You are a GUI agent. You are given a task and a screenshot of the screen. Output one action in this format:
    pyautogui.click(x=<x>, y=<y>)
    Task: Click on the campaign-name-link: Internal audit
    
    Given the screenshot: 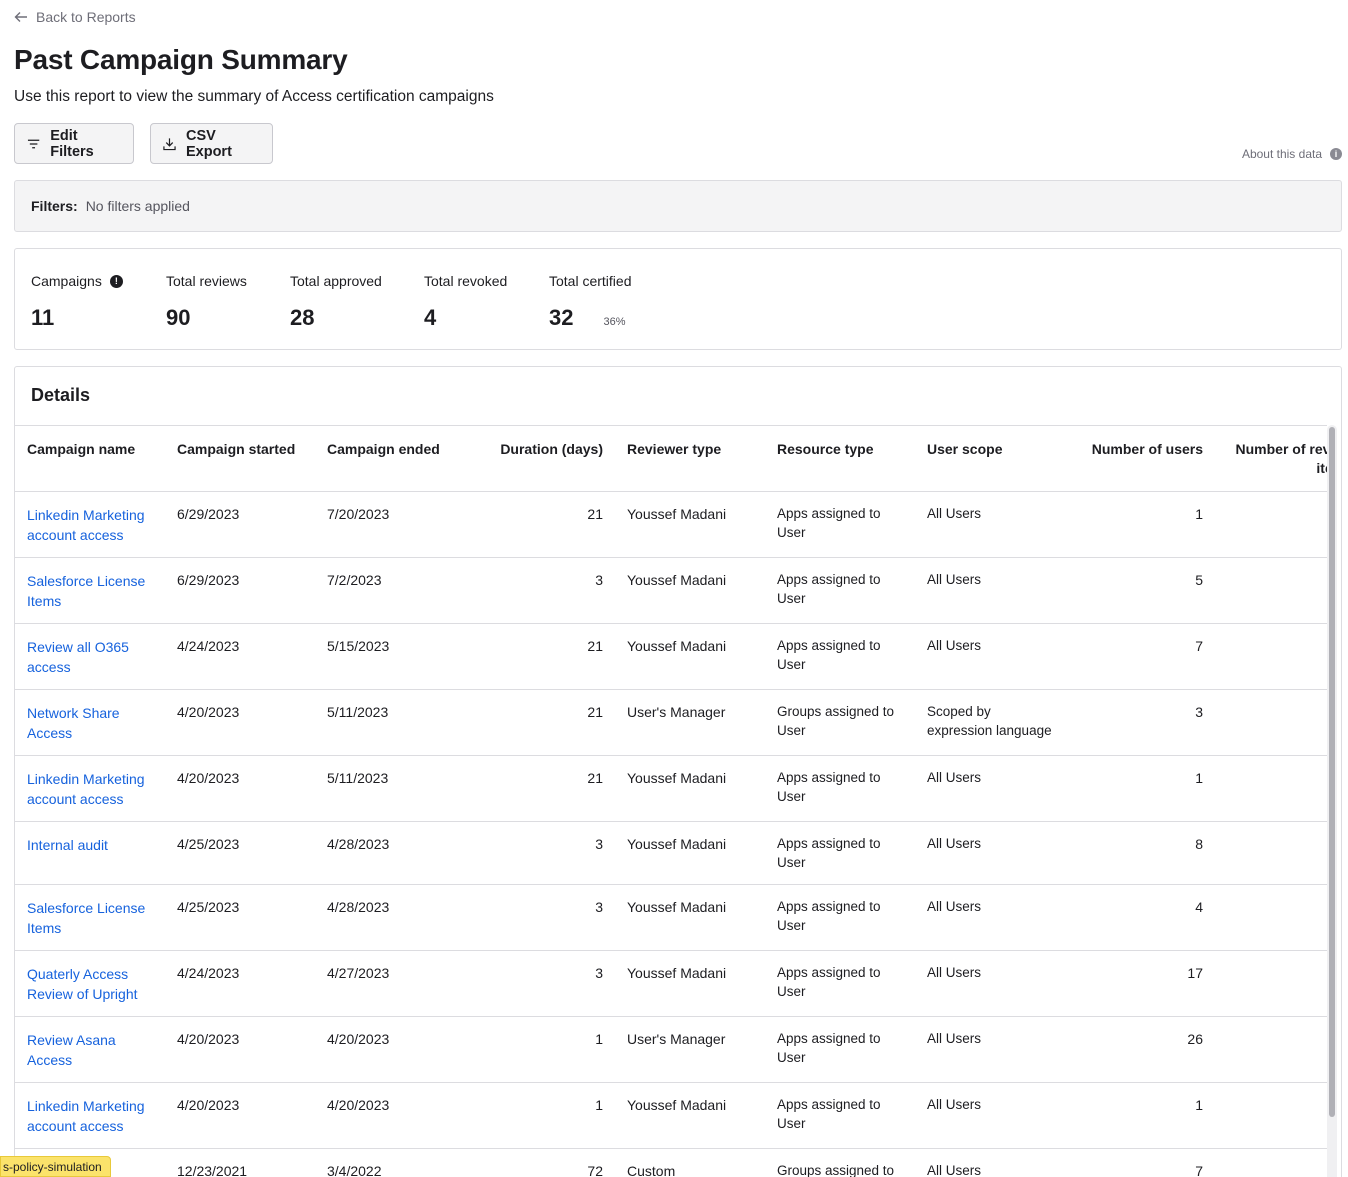 What is the action you would take?
    pyautogui.click(x=90, y=853)
    